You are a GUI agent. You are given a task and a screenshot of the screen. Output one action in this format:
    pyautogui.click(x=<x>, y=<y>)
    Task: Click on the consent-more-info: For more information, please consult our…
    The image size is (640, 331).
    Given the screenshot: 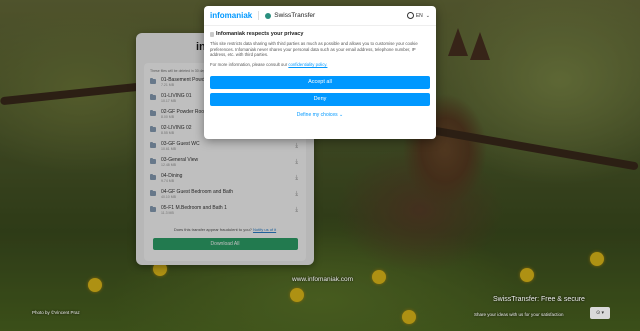 What is the action you would take?
    pyautogui.click(x=320, y=64)
    